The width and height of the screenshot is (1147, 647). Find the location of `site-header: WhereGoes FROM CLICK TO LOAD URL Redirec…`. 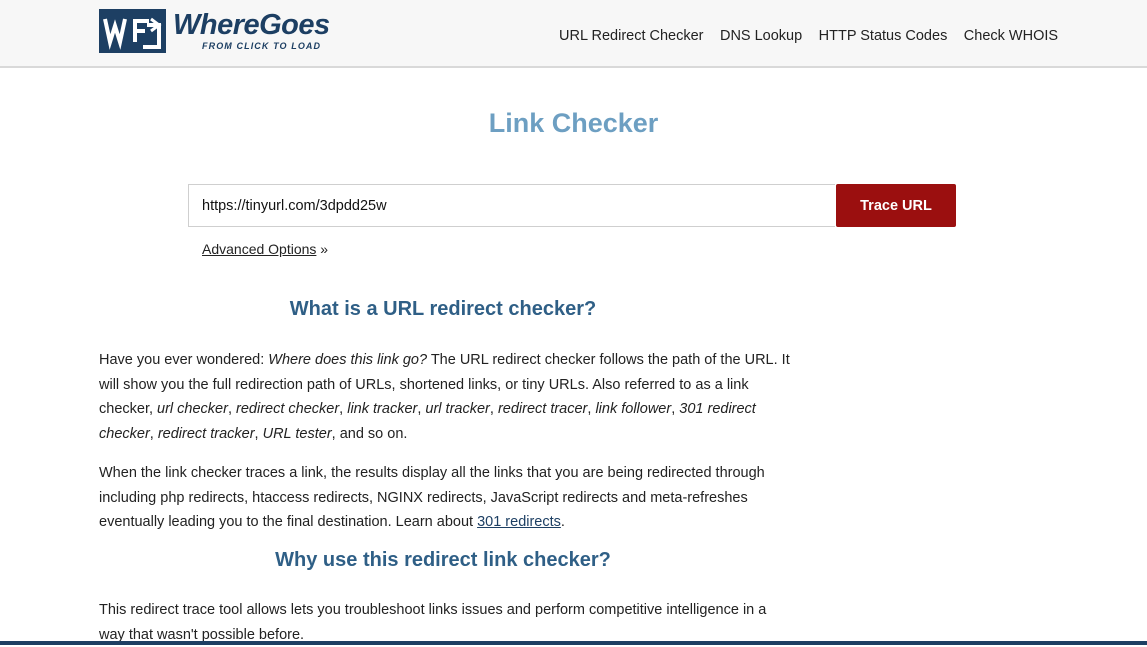

site-header: WhereGoes FROM CLICK TO LOAD URL Redirec… is located at coordinates (573, 34).